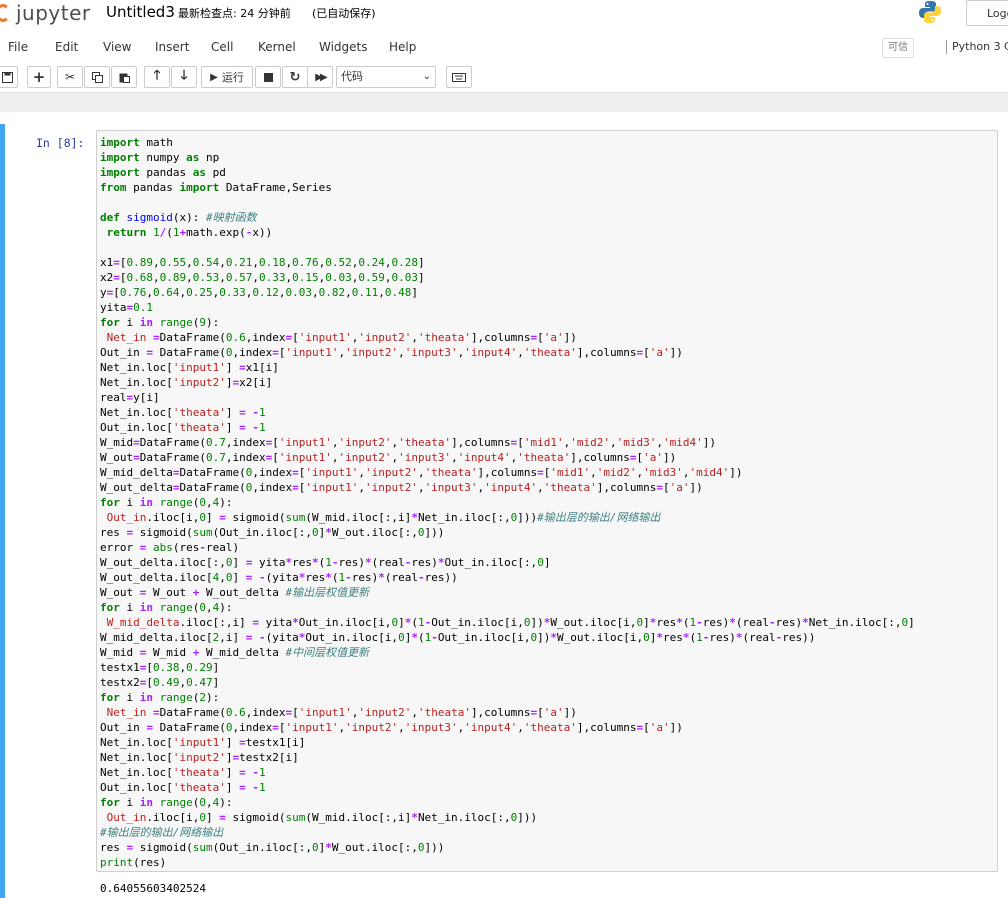 This screenshot has width=1008, height=898. What do you see at coordinates (172, 47) in the screenshot?
I see `menu-insert: Insert` at bounding box center [172, 47].